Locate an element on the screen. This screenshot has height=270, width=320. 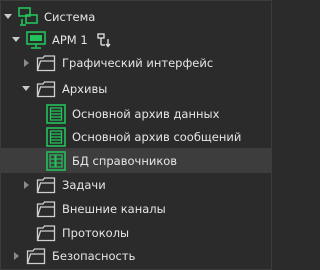
tree-item-archive-data: Основной архив данных is located at coordinates (130, 113).